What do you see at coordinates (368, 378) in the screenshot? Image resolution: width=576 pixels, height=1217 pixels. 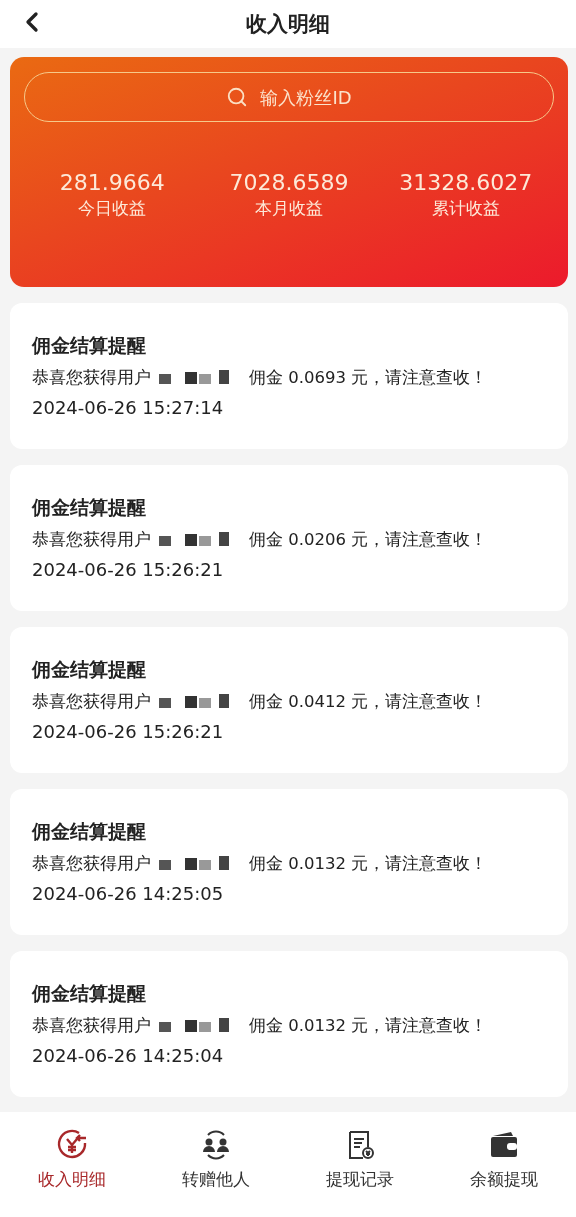 I see `notice-message: 佣金 0.0693 元，请注意查收！` at bounding box center [368, 378].